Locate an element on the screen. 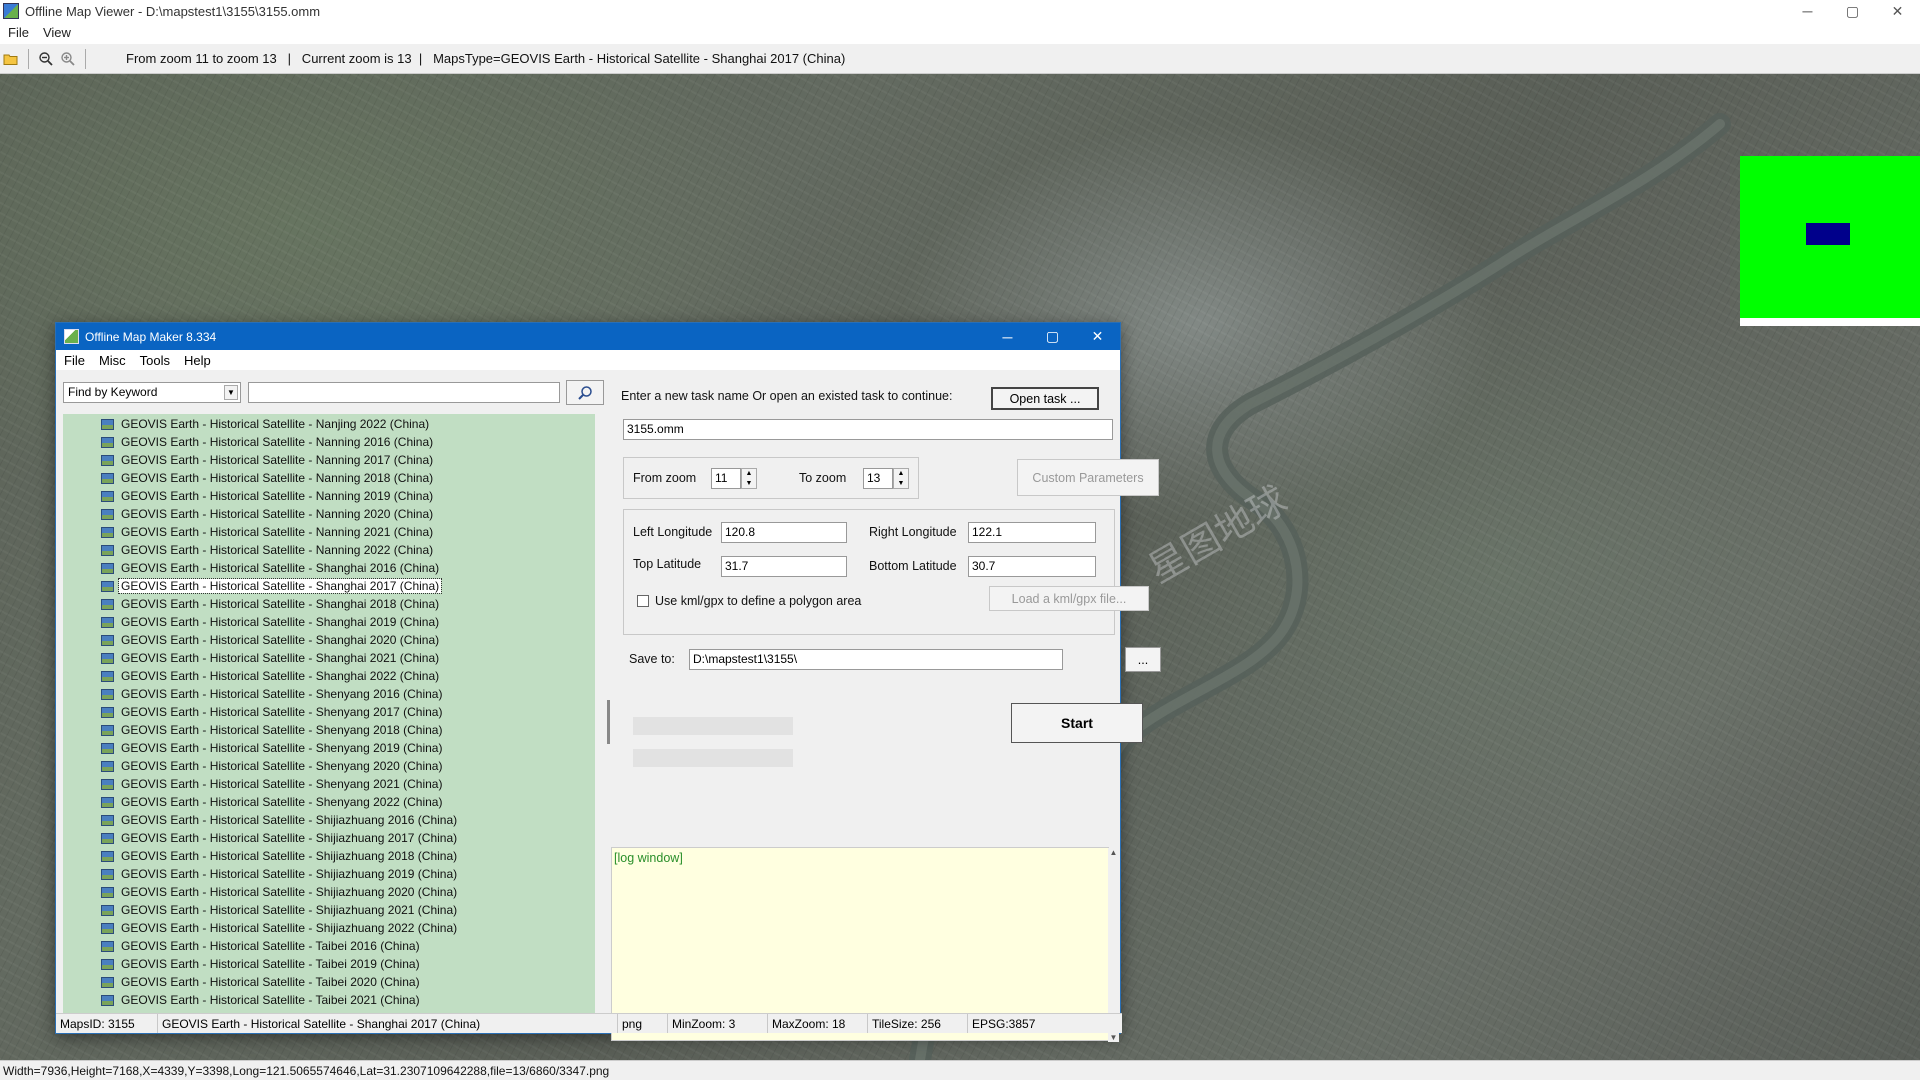  find-mode-select: Find by Keyword ▼ is located at coordinates (152, 392).